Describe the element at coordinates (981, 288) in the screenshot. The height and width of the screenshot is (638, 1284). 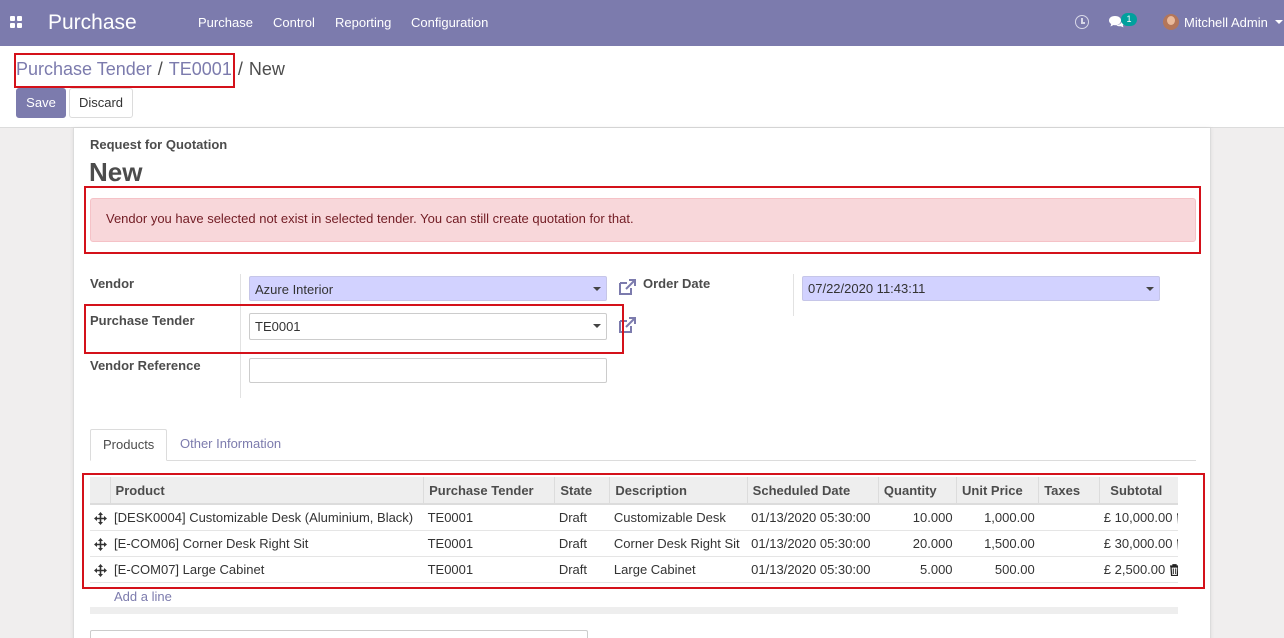
I see `order-date-input: 07/22/2020 11:43:11` at that location.